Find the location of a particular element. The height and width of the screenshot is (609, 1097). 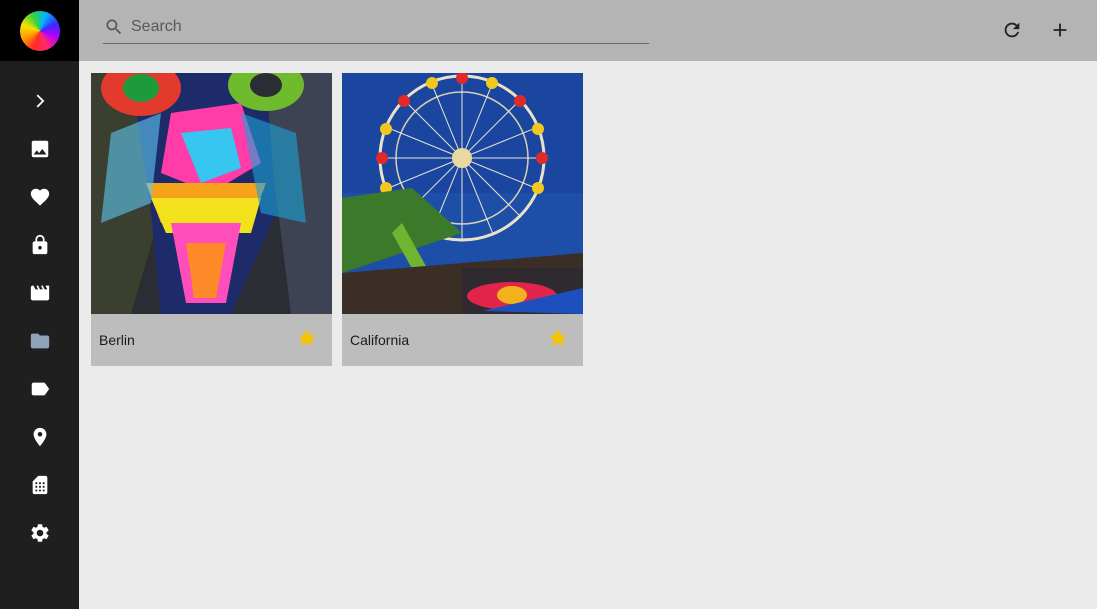

sidebar-item-library is located at coordinates (39, 485).